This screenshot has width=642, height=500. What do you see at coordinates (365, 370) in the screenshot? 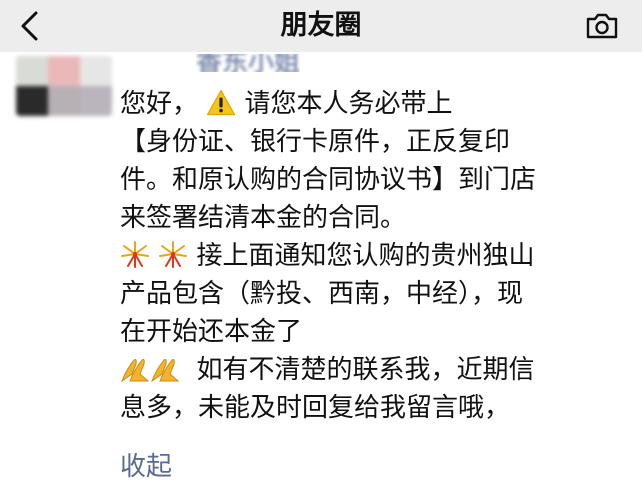
I see `post-text: 如有不清楚的联系我，近期信` at bounding box center [365, 370].